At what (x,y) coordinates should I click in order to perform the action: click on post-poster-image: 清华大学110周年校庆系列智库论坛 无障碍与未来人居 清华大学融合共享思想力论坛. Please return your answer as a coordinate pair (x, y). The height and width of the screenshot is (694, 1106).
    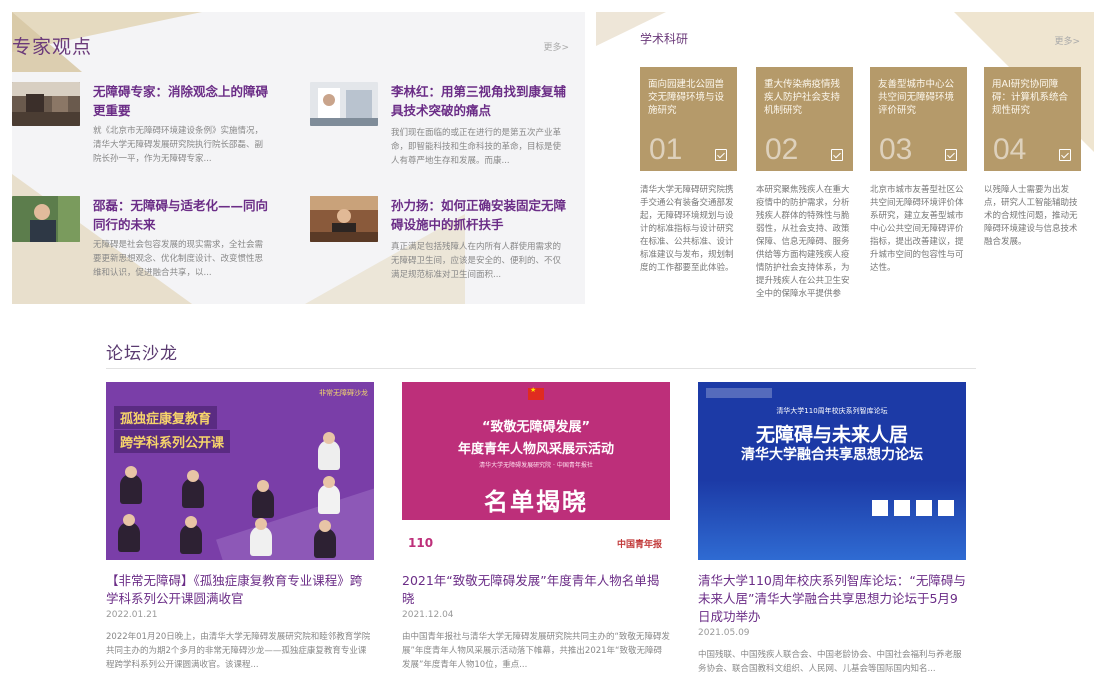
    Looking at the image, I should click on (832, 471).